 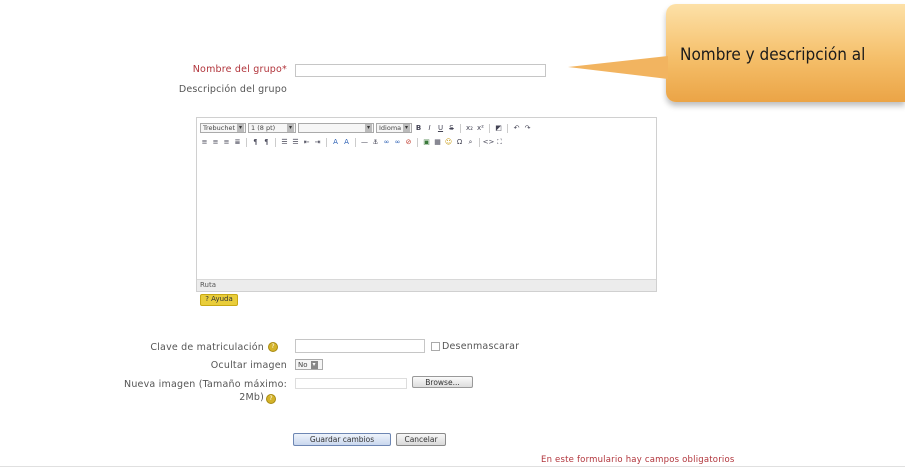 I want to click on size-select-value: 1 (8 pt), so click(x=263, y=128).